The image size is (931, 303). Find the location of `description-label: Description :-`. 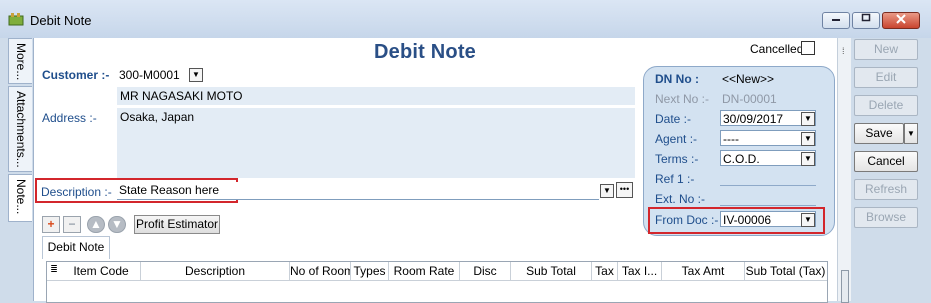

description-label: Description :- is located at coordinates (76, 192).